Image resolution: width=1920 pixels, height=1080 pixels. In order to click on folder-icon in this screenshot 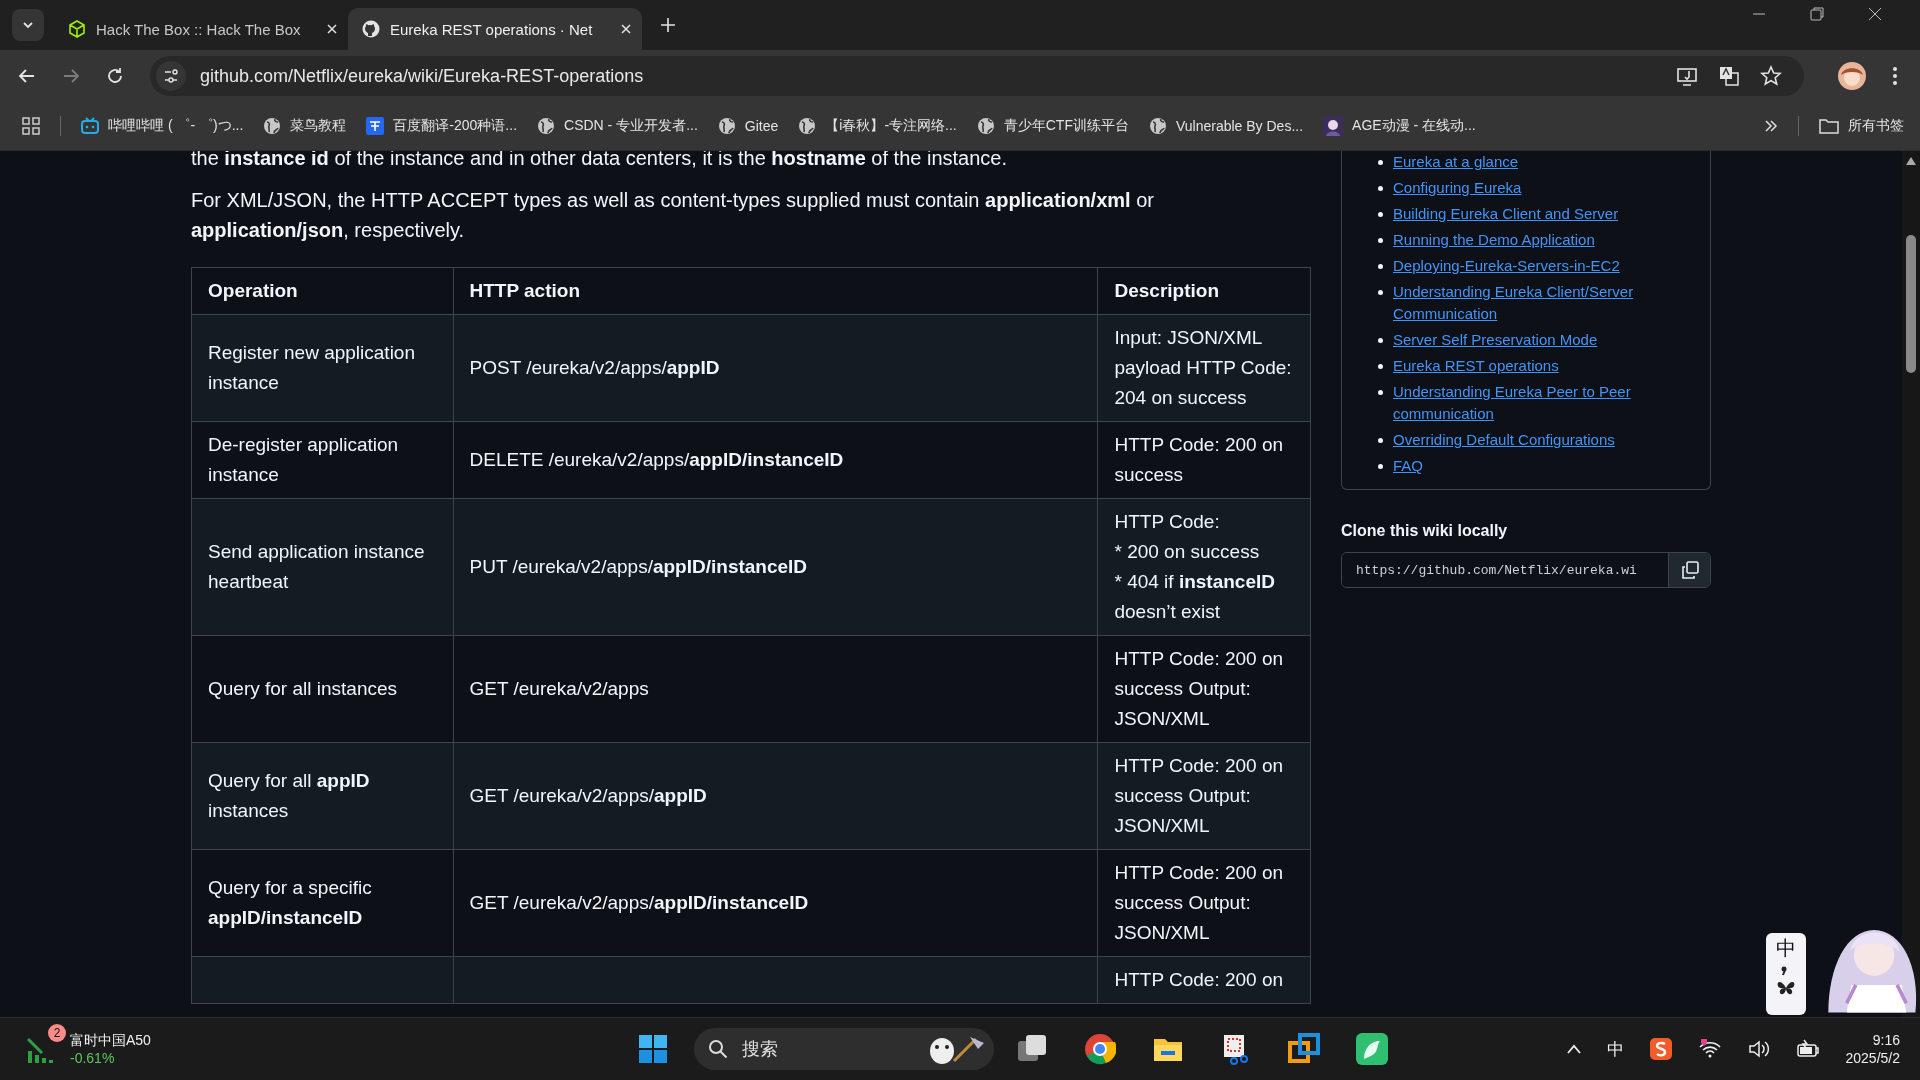, I will do `click(1829, 126)`.